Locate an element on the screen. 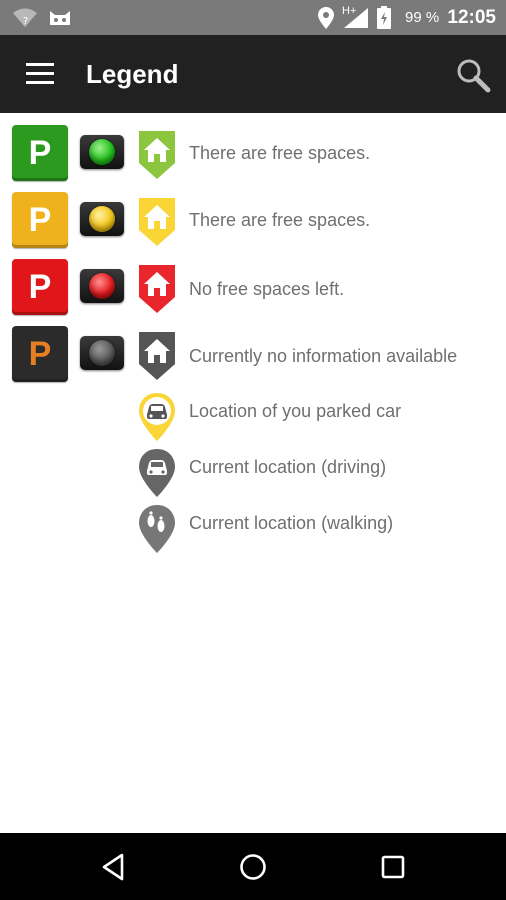 The width and height of the screenshot is (506, 900). home-icon is located at coordinates (253, 867).